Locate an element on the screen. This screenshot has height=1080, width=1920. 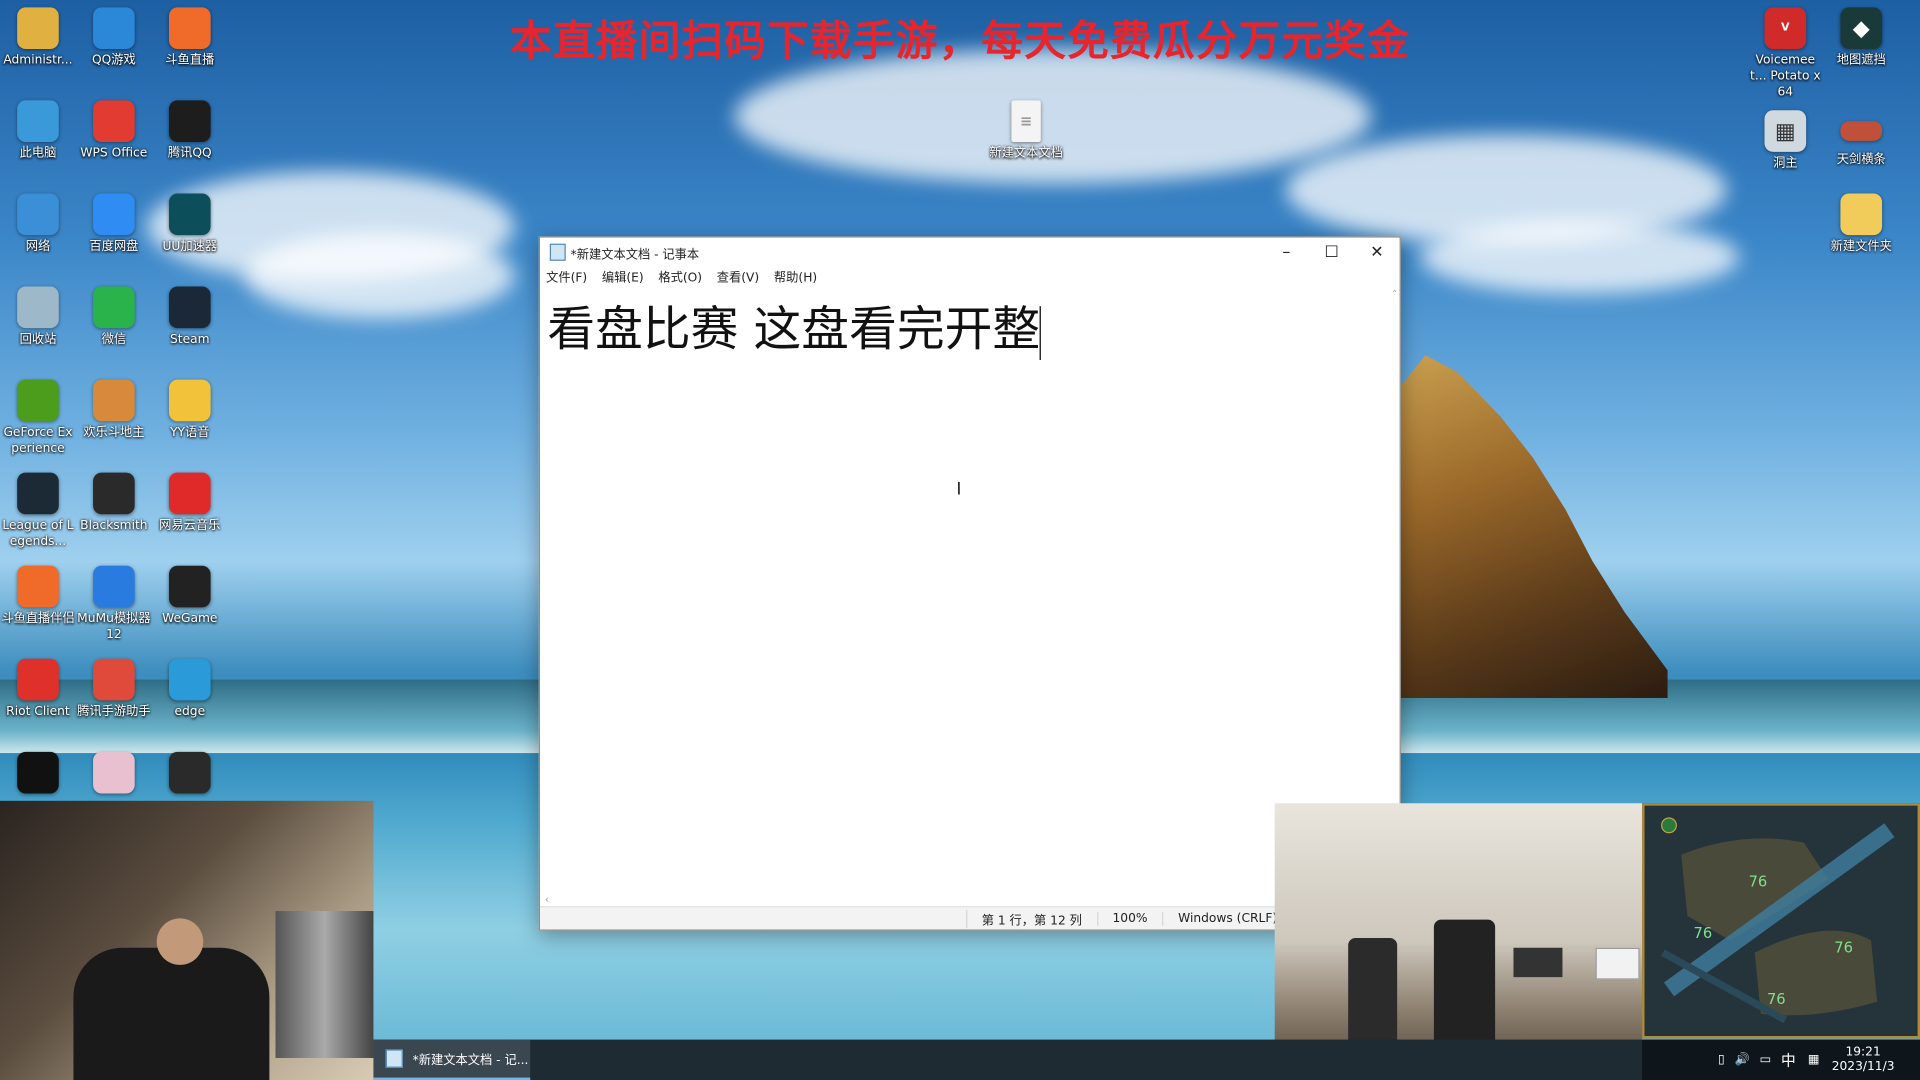
notepad-icon is located at coordinates (394, 1058).